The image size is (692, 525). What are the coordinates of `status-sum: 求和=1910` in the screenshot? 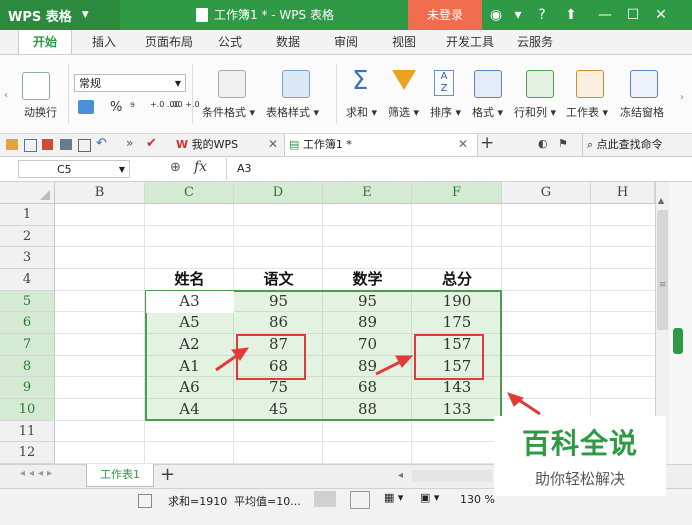 It's located at (198, 501).